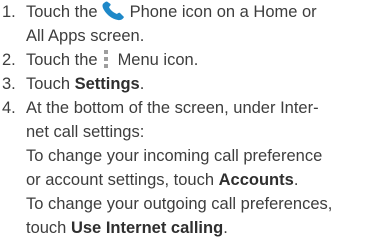  I want to click on menu-icon, so click(105, 59).